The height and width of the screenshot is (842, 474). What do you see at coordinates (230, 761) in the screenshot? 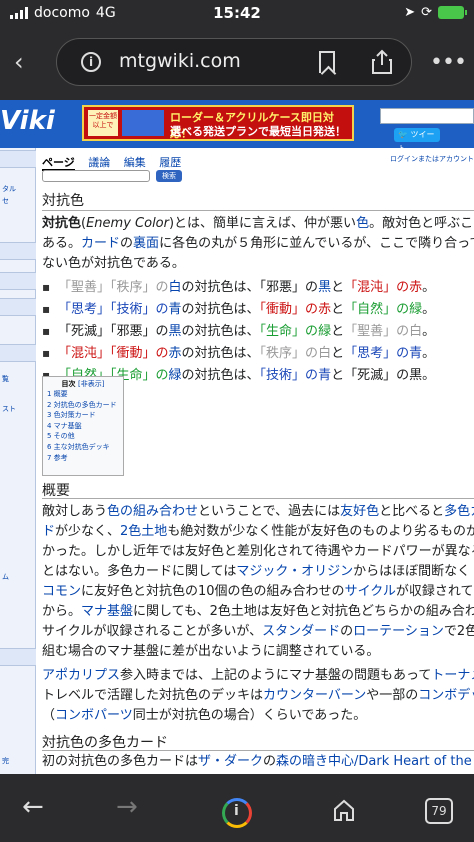
I see `link-the-dark: ザ・ダーク` at bounding box center [230, 761].